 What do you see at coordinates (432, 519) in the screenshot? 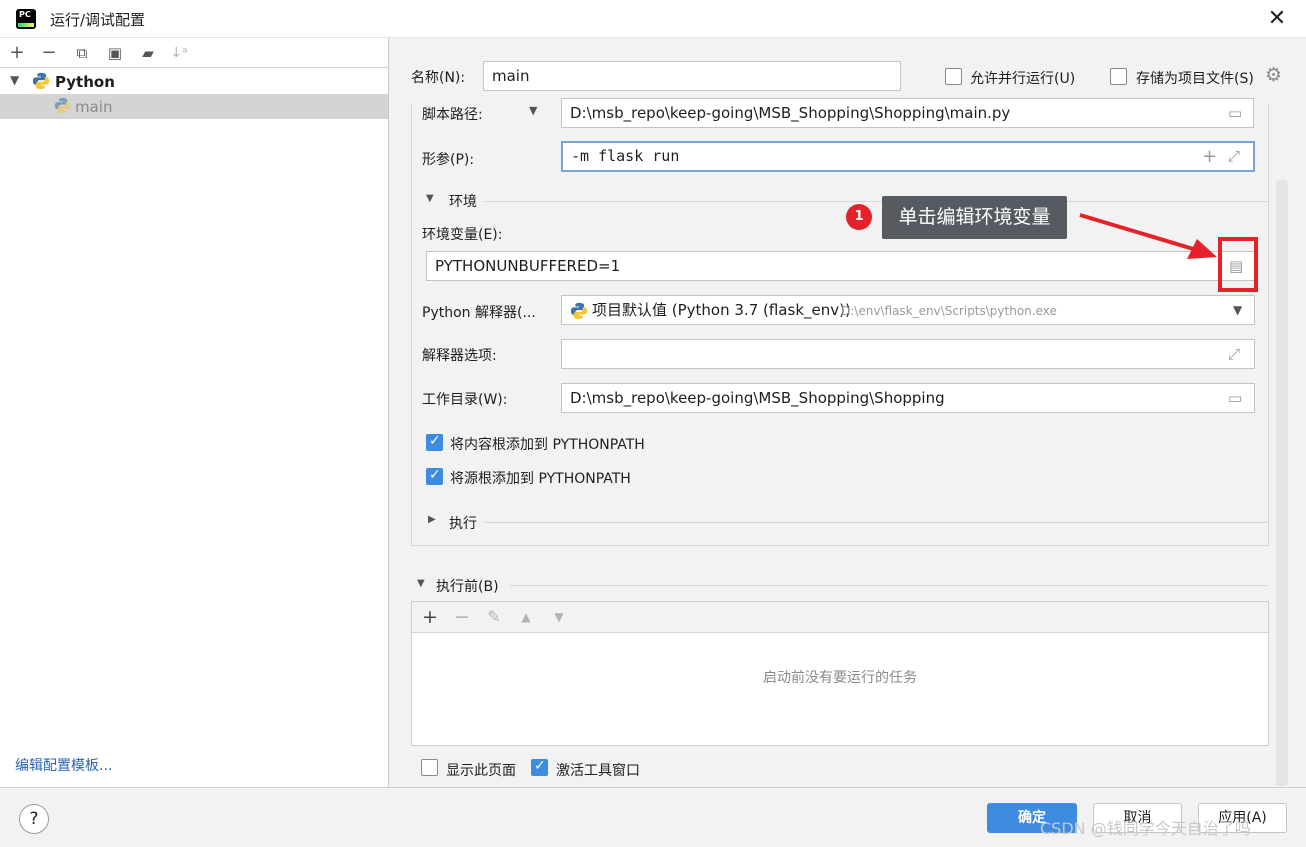
I see `exec-expand-icon: ▶` at bounding box center [432, 519].